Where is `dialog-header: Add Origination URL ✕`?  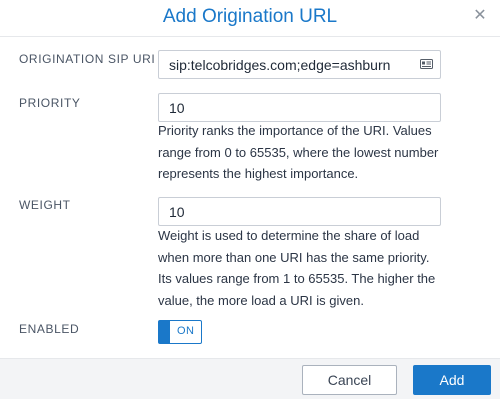
dialog-header: Add Origination URL ✕ is located at coordinates (250, 18).